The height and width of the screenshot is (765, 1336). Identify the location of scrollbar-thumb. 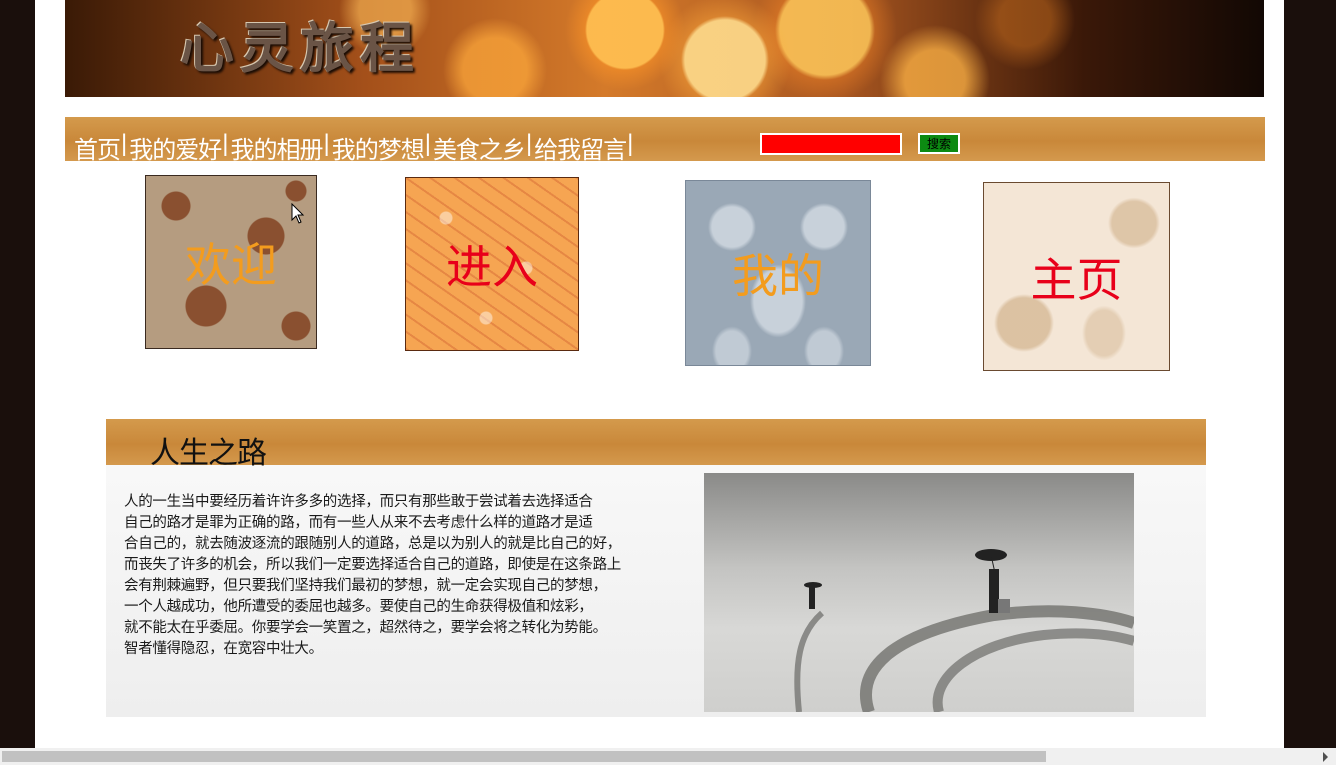
(524, 756).